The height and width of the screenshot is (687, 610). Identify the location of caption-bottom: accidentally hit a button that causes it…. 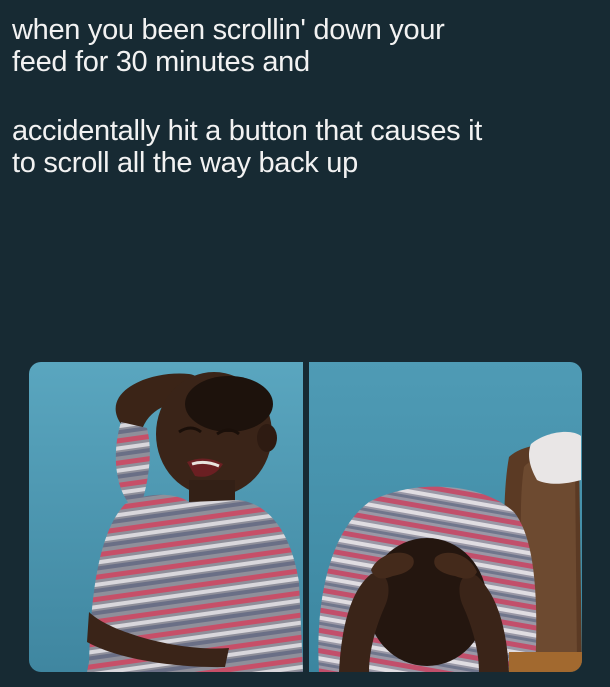
(247, 147).